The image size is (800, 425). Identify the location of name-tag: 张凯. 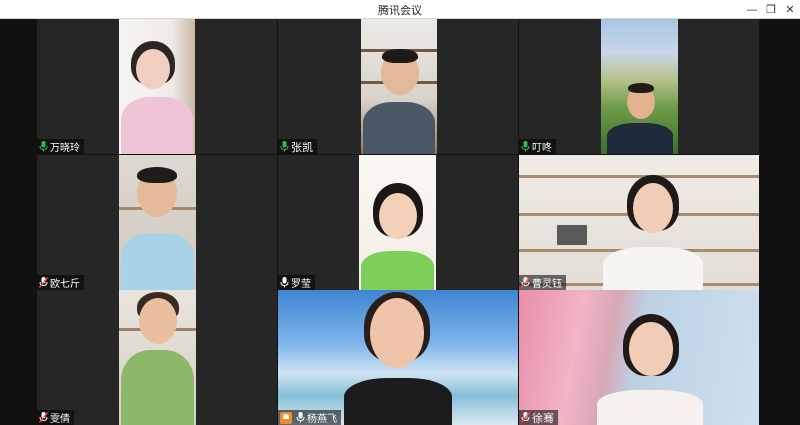
(297, 146).